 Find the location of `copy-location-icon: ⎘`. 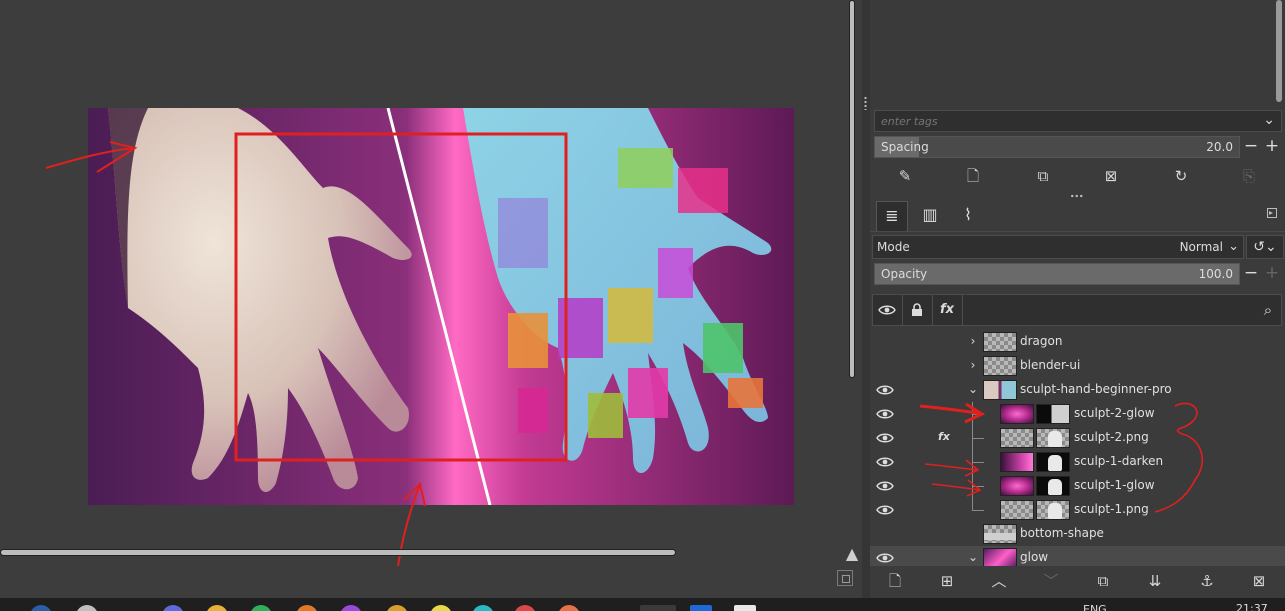

copy-location-icon: ⎘ is located at coordinates (1249, 176).